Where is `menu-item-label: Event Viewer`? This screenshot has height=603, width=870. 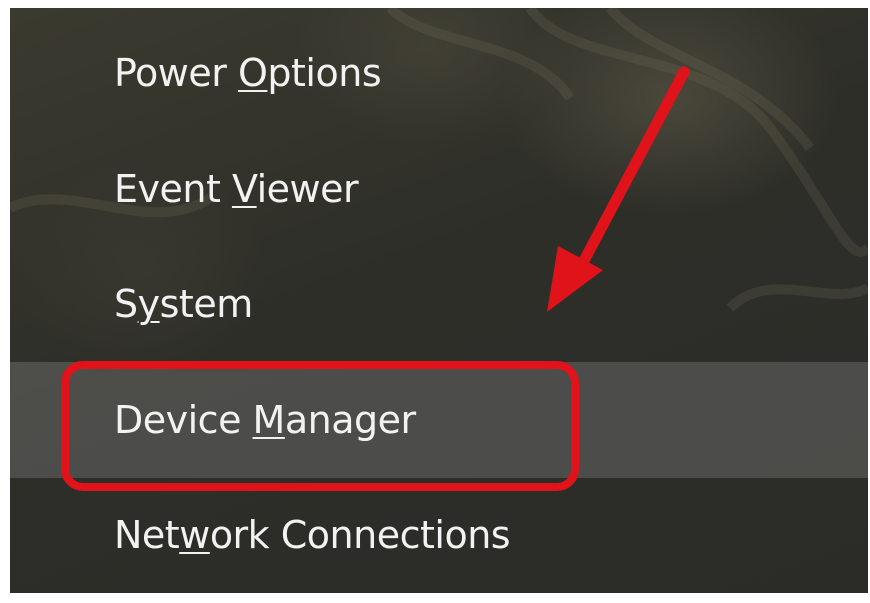
menu-item-label: Event Viewer is located at coordinates (236, 189).